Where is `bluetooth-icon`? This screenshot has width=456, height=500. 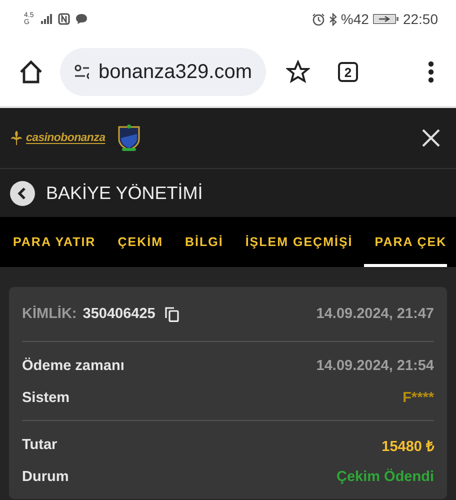 bluetooth-icon is located at coordinates (332, 19).